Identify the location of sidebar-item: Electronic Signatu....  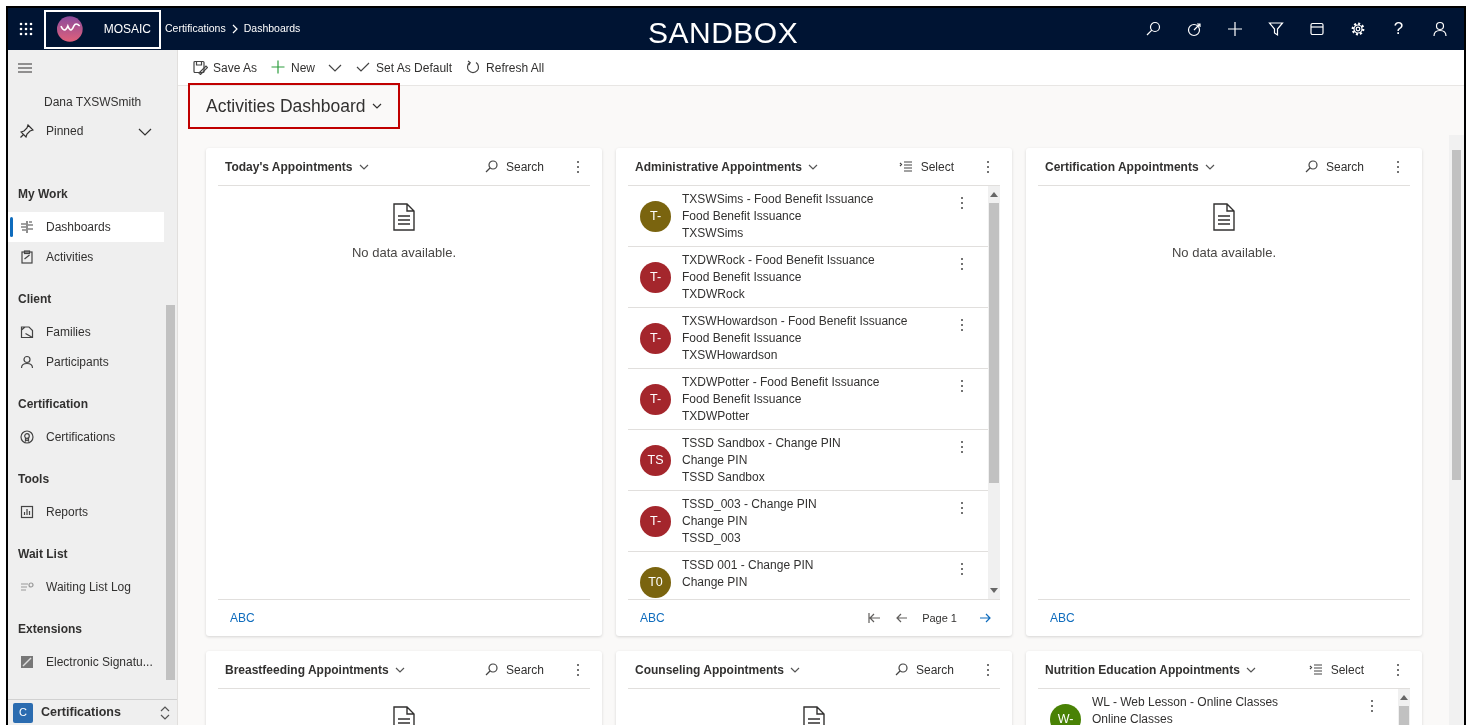
(86, 662).